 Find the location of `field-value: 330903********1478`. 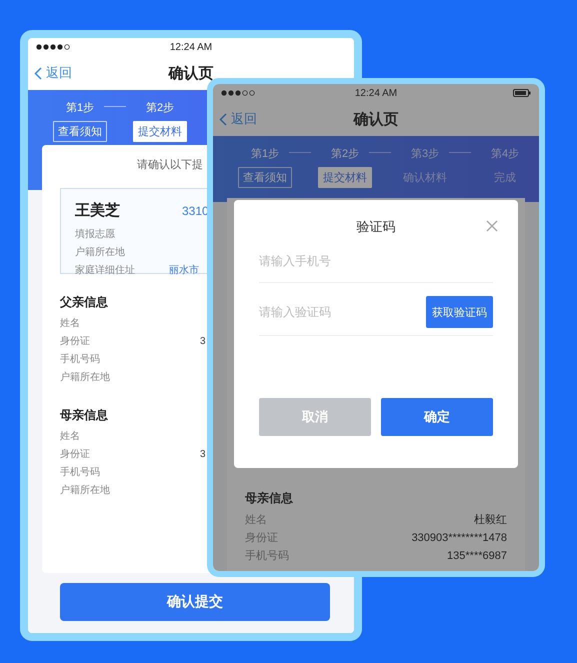

field-value: 330903********1478 is located at coordinates (459, 538).